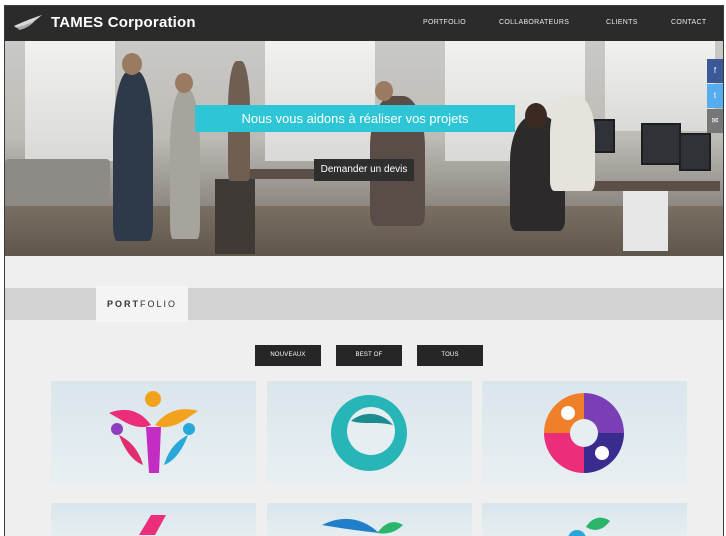 The width and height of the screenshot is (726, 536). What do you see at coordinates (369, 355) in the screenshot?
I see `filter-best-of-button: BEST OF` at bounding box center [369, 355].